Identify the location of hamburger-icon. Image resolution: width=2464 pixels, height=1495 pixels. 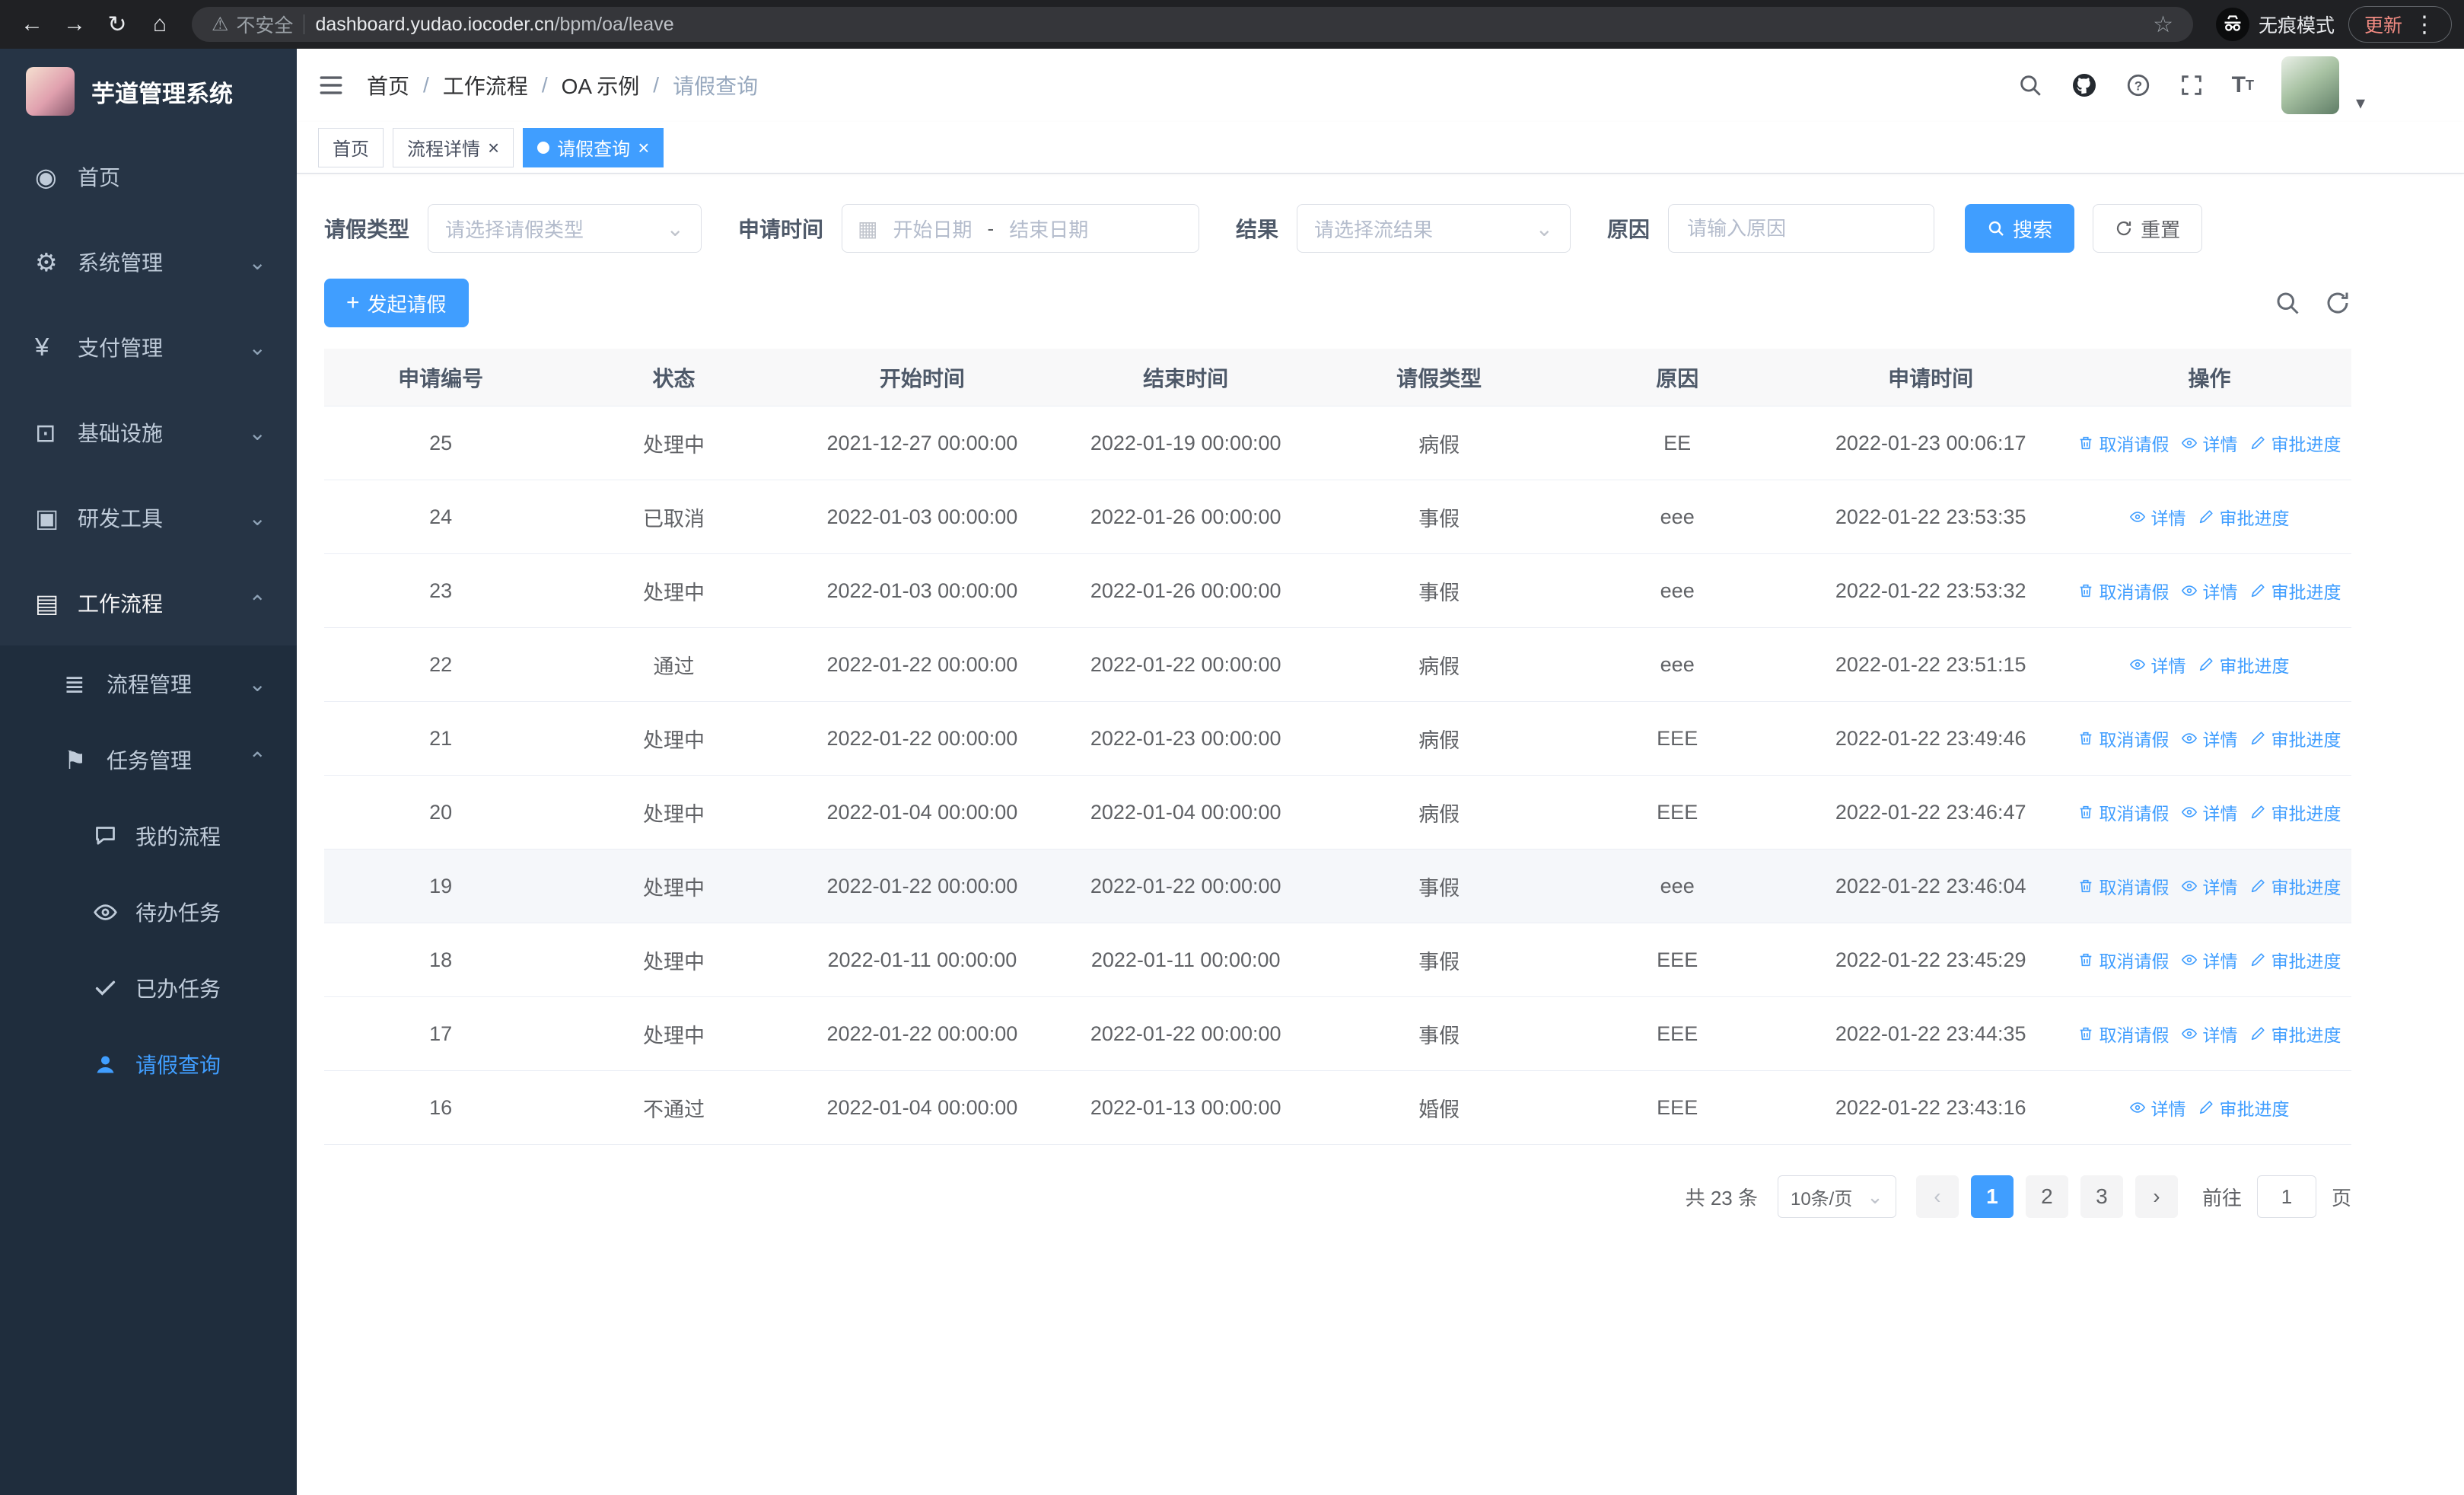
(331, 85).